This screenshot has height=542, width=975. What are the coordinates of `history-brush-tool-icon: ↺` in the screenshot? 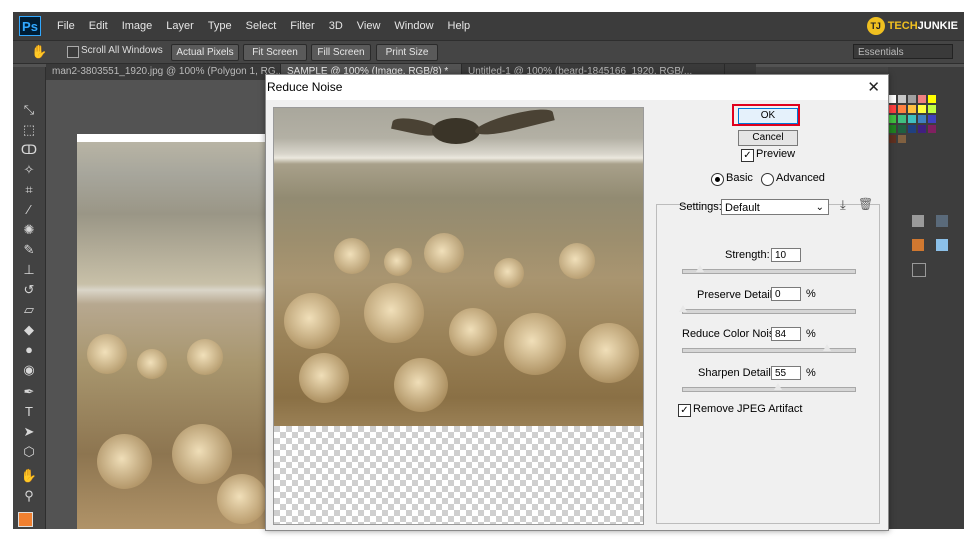 It's located at (29, 289).